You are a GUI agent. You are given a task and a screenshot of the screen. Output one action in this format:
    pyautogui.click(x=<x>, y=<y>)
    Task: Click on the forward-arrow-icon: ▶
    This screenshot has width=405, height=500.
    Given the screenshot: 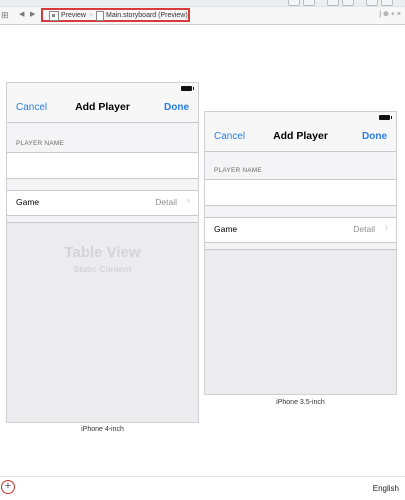 What is the action you would take?
    pyautogui.click(x=32, y=15)
    